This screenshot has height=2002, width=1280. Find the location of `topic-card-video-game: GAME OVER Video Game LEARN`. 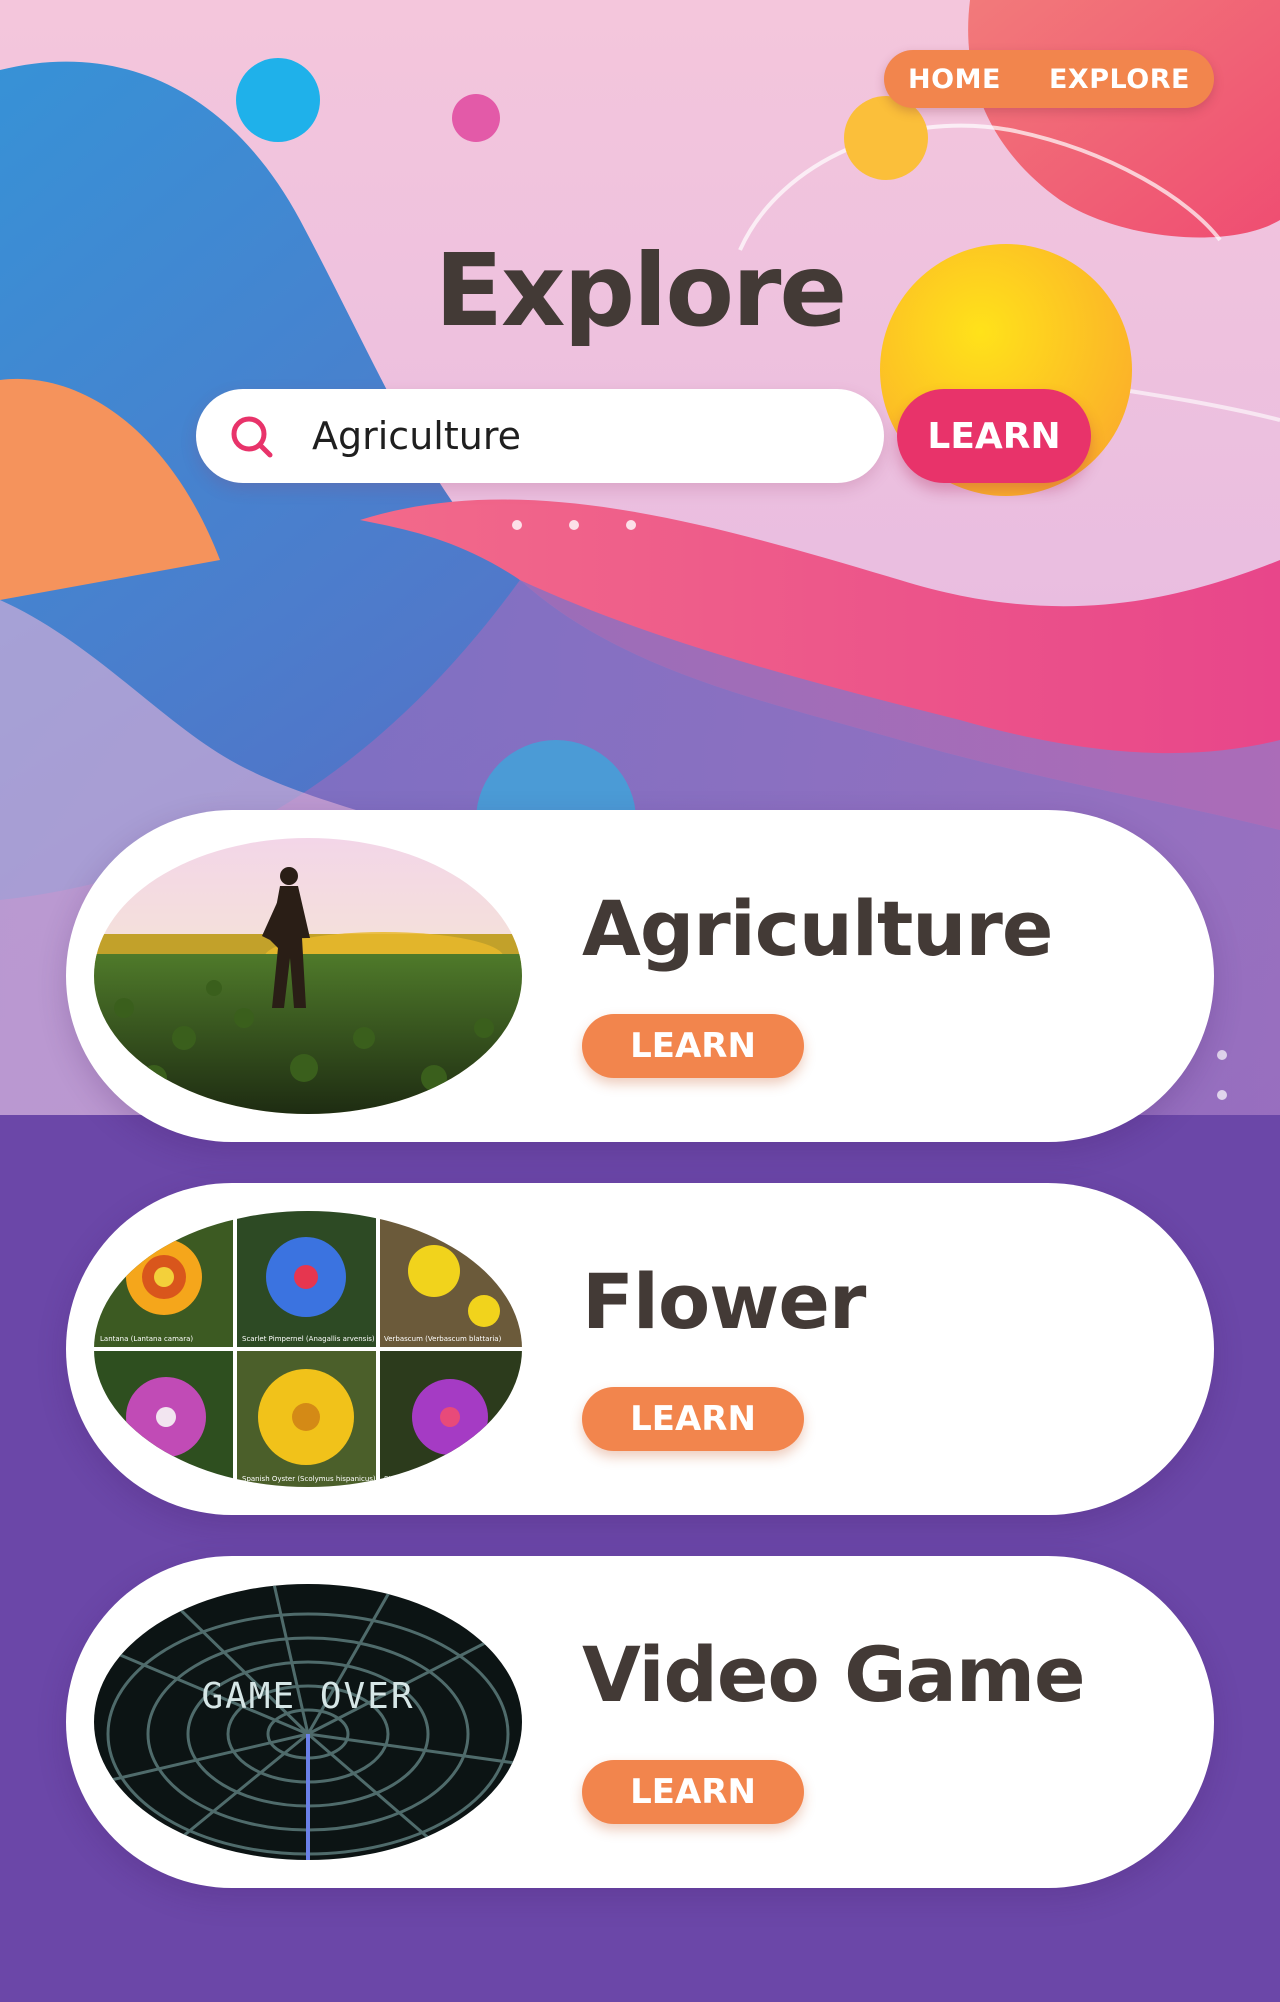

topic-card-video-game: GAME OVER Video Game LEARN is located at coordinates (640, 1722).